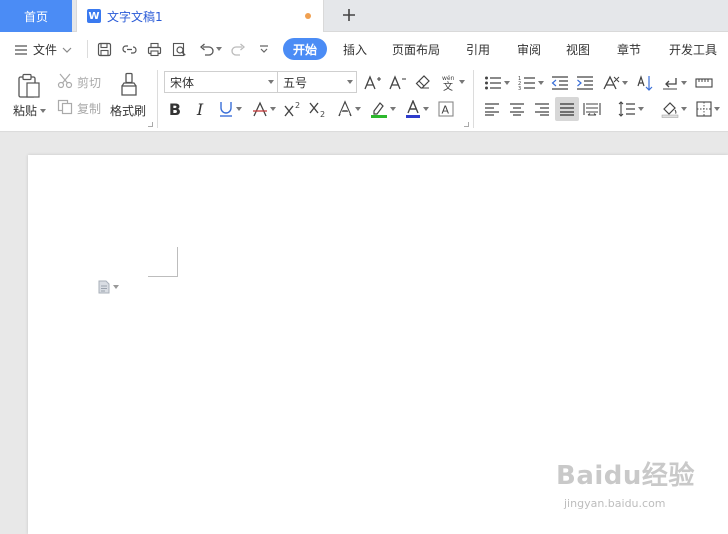 The image size is (728, 534). Describe the element at coordinates (625, 482) in the screenshot. I see `watermark: Baidu经验 jingyan.baidu.com` at that location.